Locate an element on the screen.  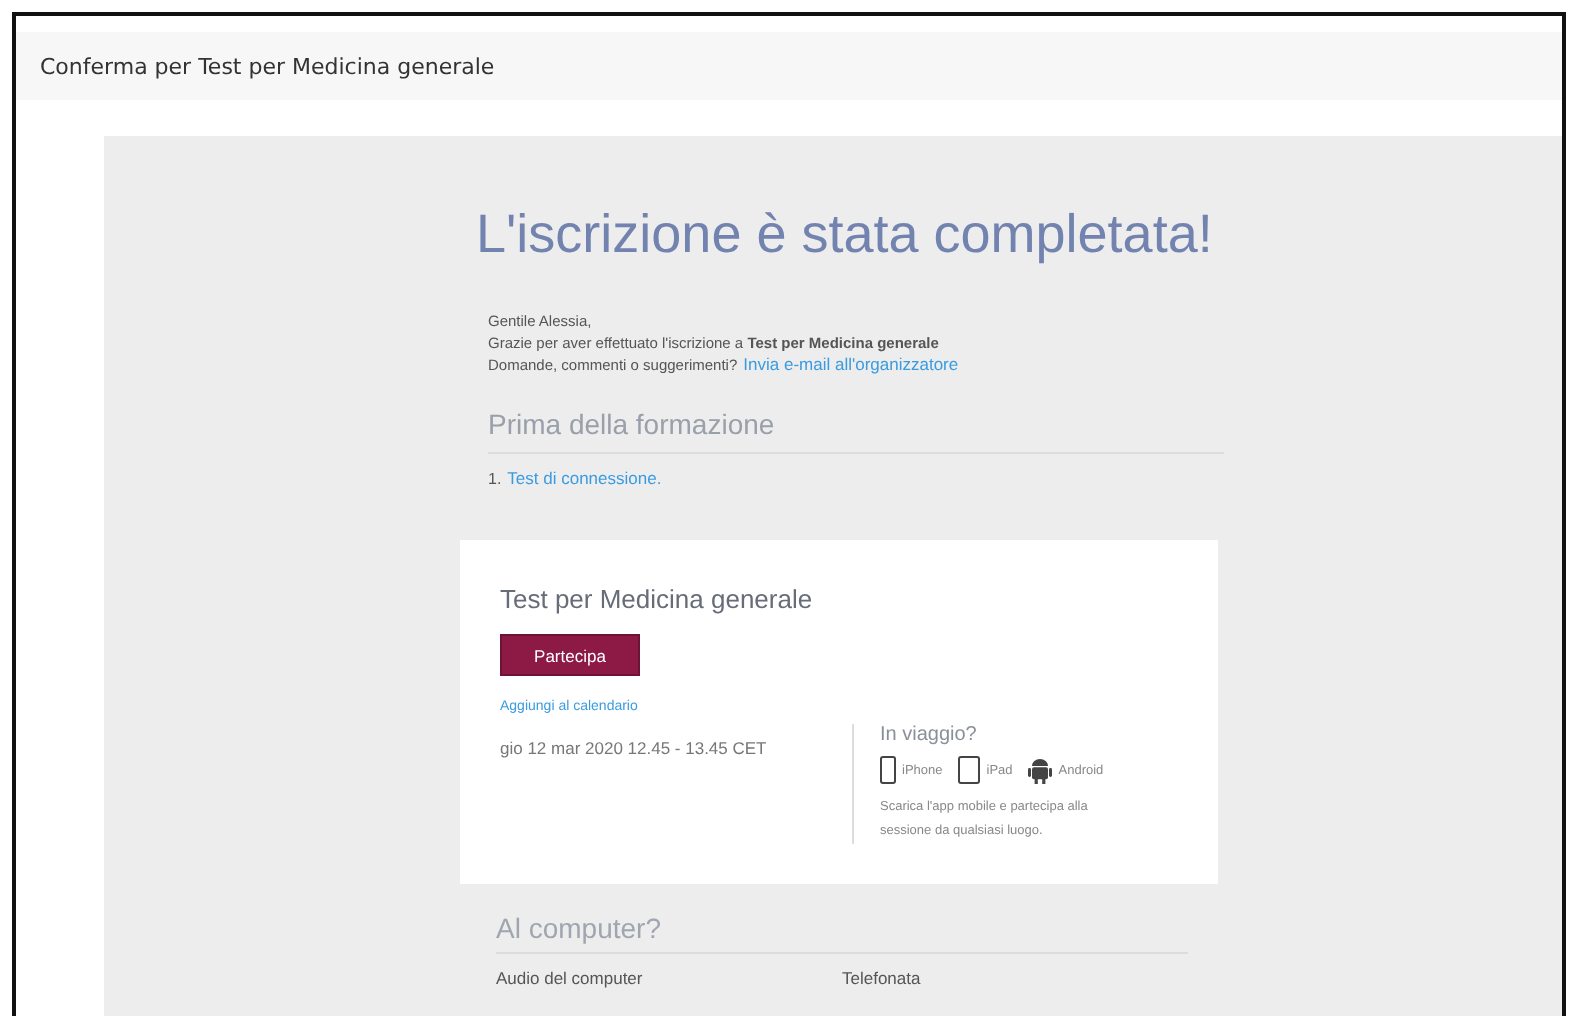
contact-organizer-link: Invia e-mail all'organizzatore is located at coordinates (851, 364).